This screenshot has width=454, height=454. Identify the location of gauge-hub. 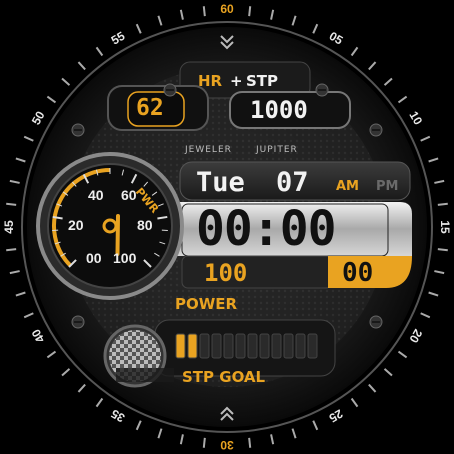
(110, 226).